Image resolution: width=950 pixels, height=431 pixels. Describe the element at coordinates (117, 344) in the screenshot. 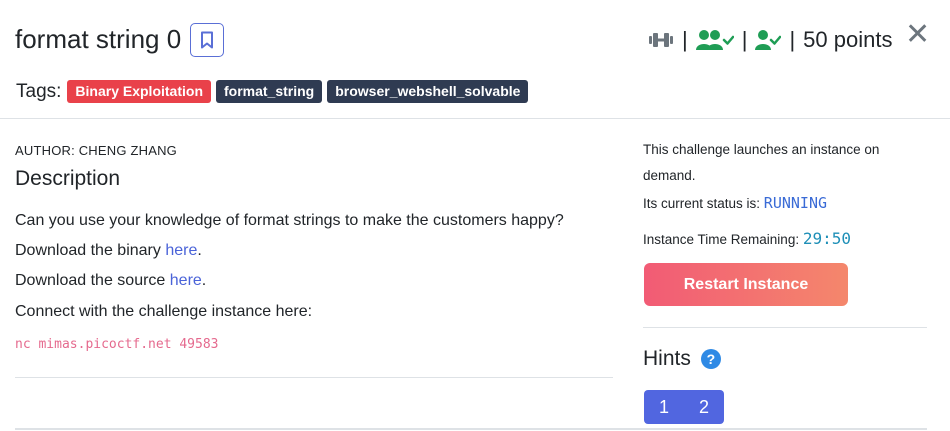

I see `nc-command: nc mimas.picoctf.net 49583` at that location.